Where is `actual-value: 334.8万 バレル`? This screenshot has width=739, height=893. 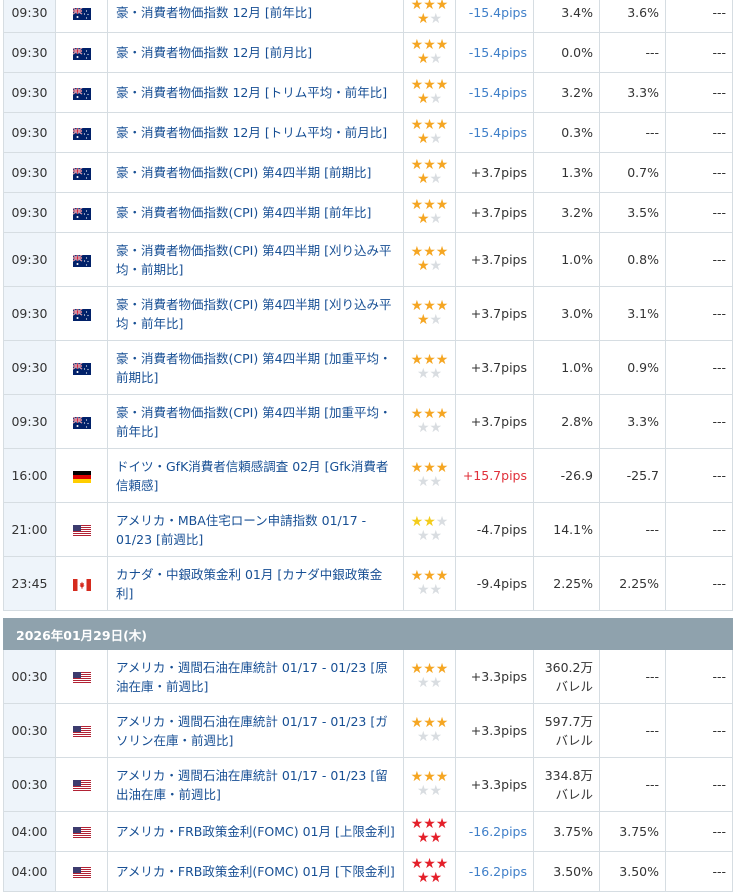 actual-value: 334.8万 バレル is located at coordinates (566, 784).